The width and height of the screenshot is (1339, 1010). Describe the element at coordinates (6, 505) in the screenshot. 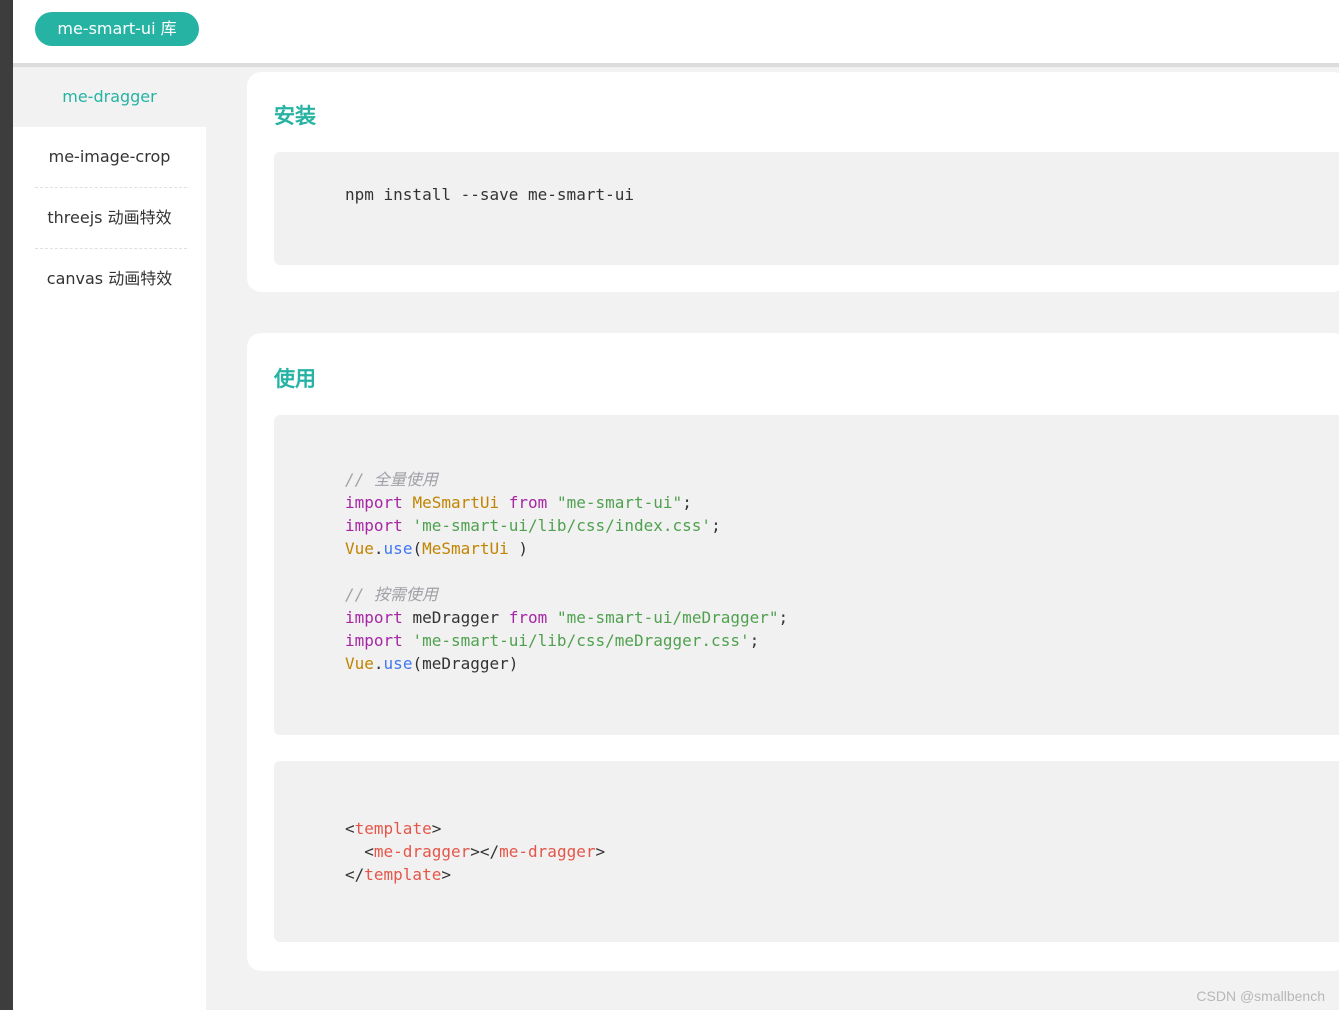

I see `window-left-edge` at that location.